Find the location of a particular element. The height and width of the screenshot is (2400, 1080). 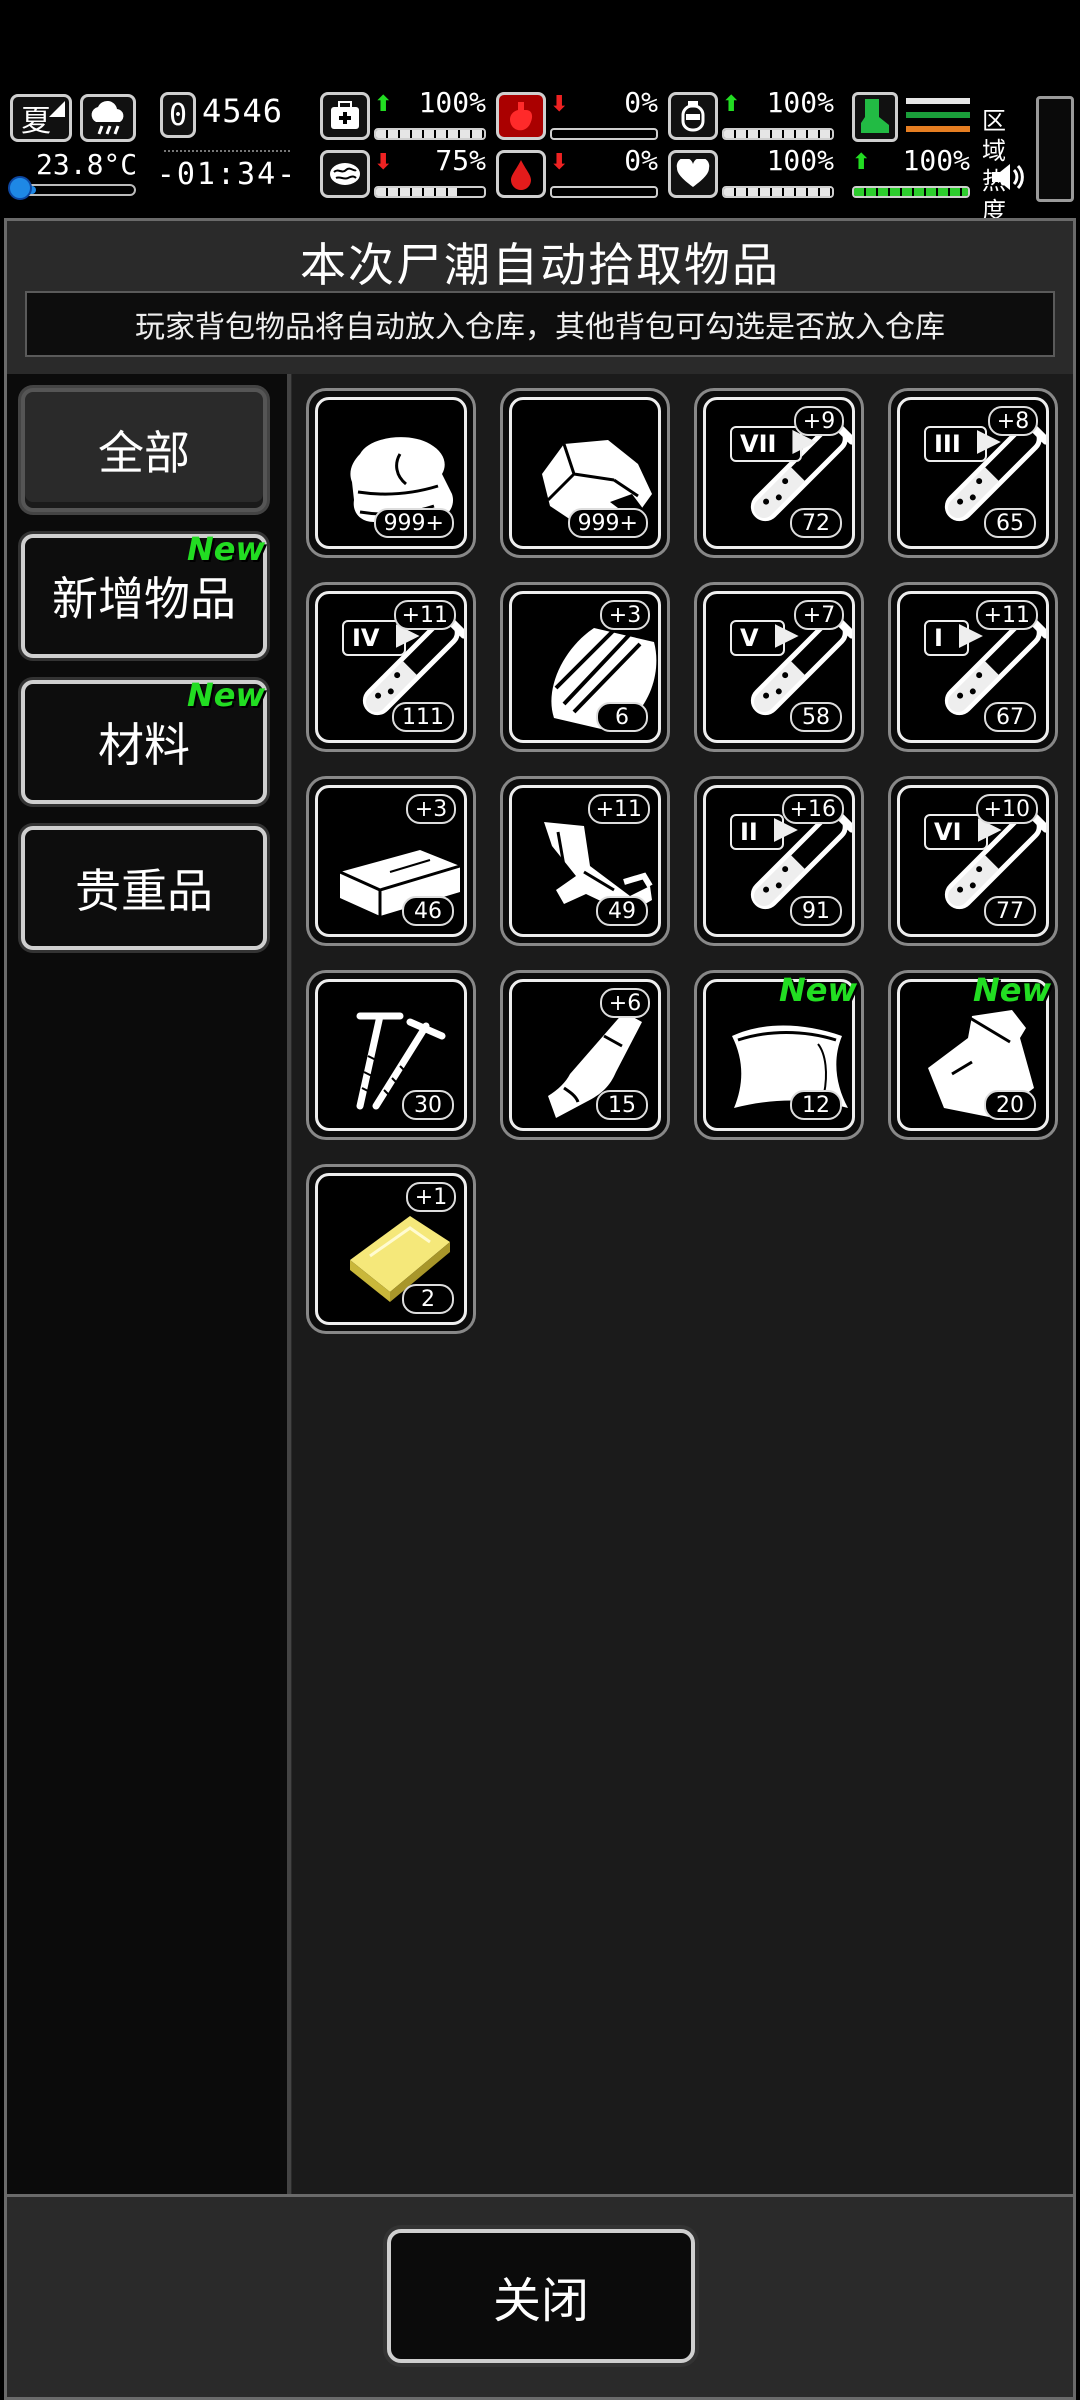

close-button-label: 关闭 is located at coordinates (540, 2301).